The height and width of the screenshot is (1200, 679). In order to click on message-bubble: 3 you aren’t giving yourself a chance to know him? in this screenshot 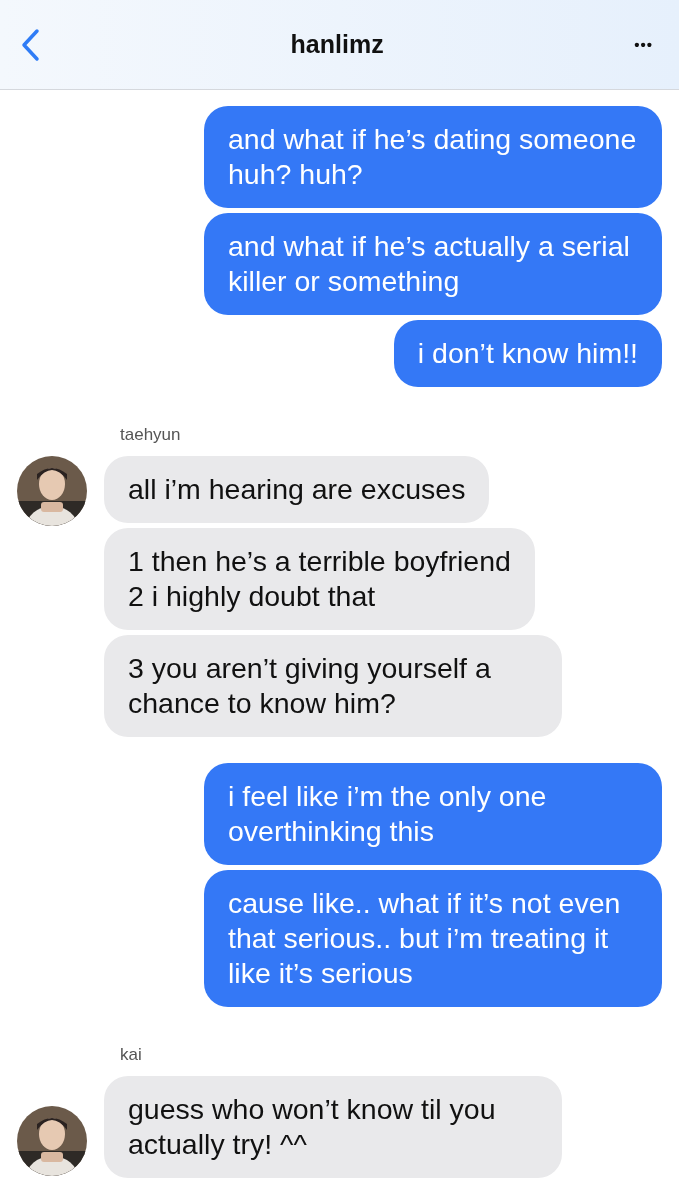, I will do `click(333, 686)`.